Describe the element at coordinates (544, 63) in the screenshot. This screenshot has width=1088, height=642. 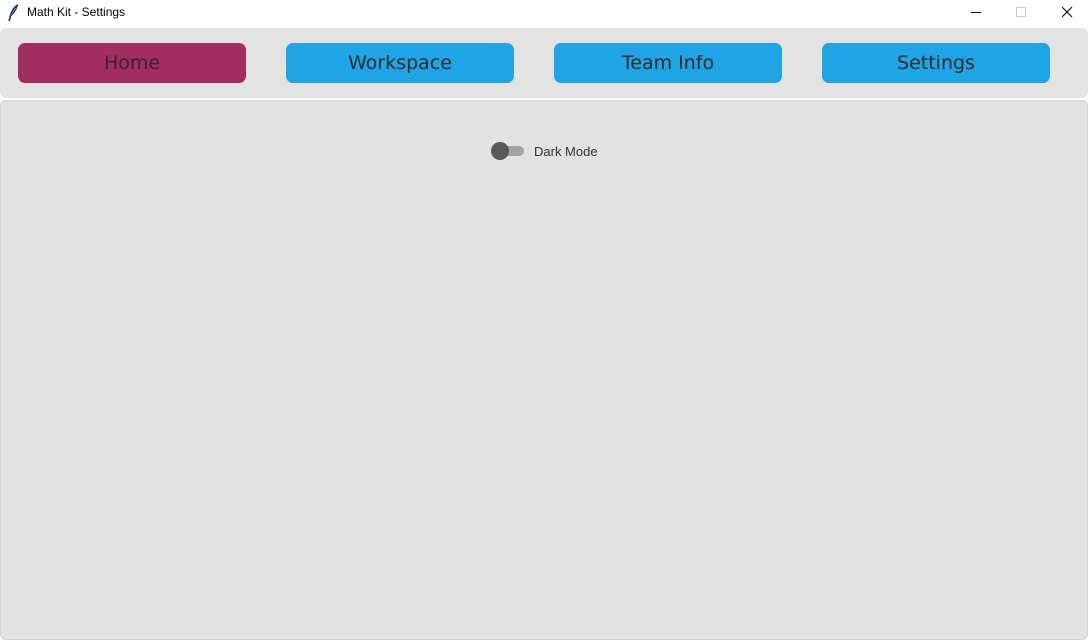
I see `nav-bar: Home Workspace Team Info Settings` at that location.